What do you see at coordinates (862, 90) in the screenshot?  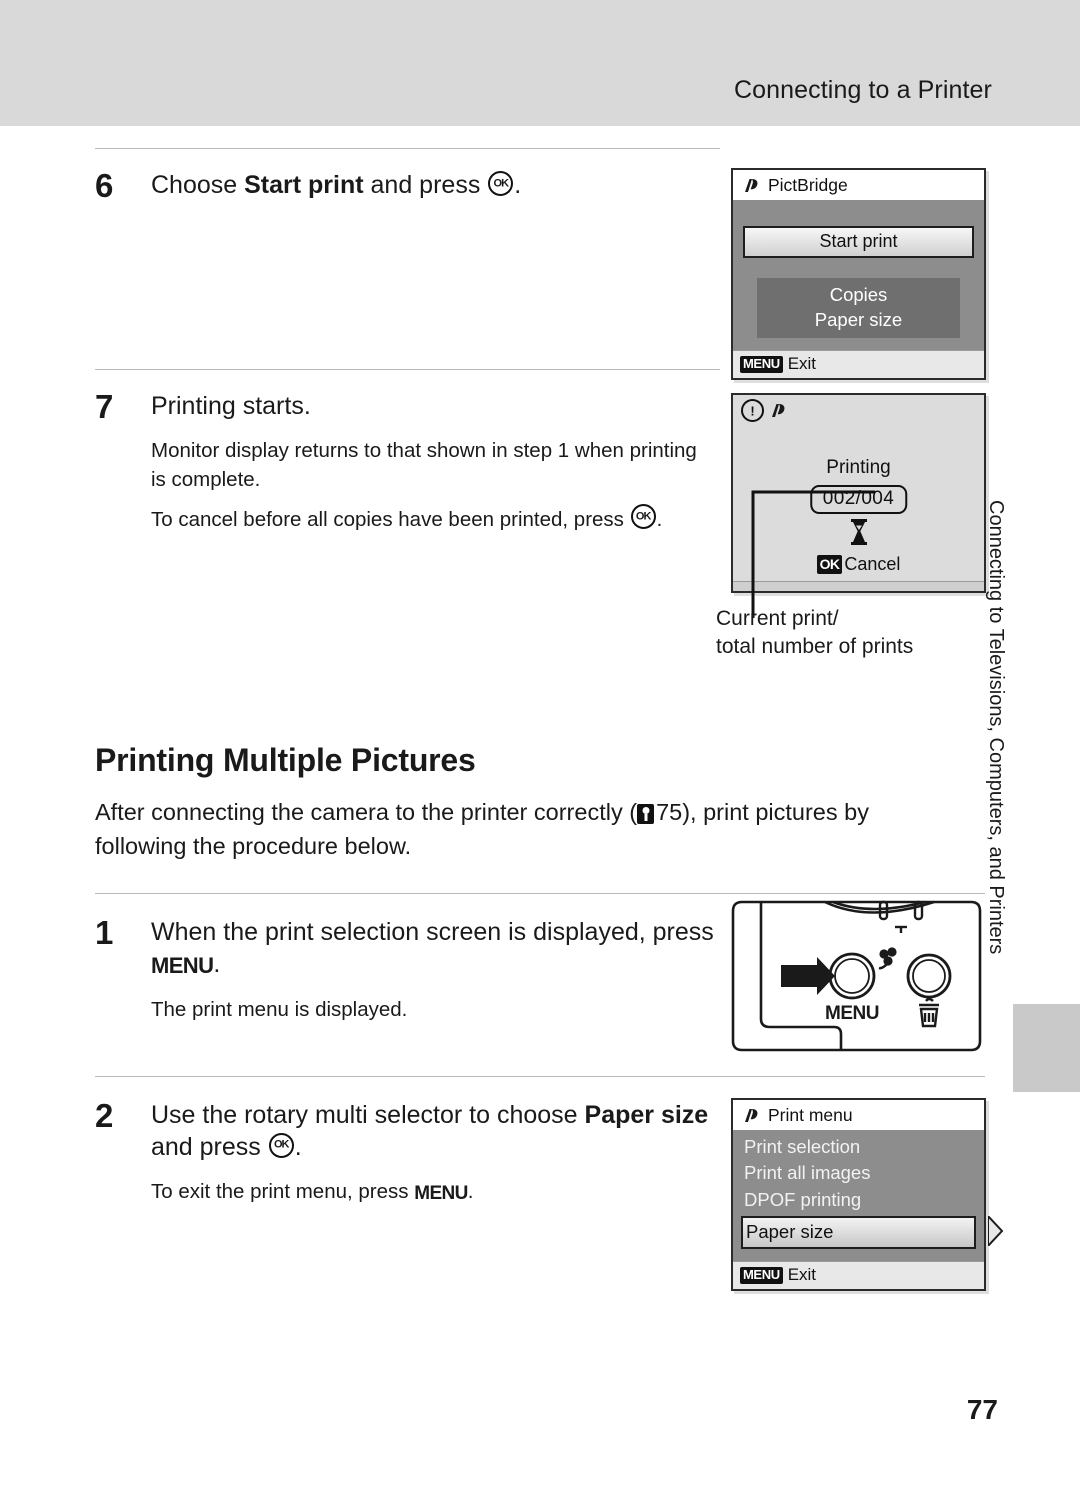 I see `page-header-title: Connecting to a Printer` at bounding box center [862, 90].